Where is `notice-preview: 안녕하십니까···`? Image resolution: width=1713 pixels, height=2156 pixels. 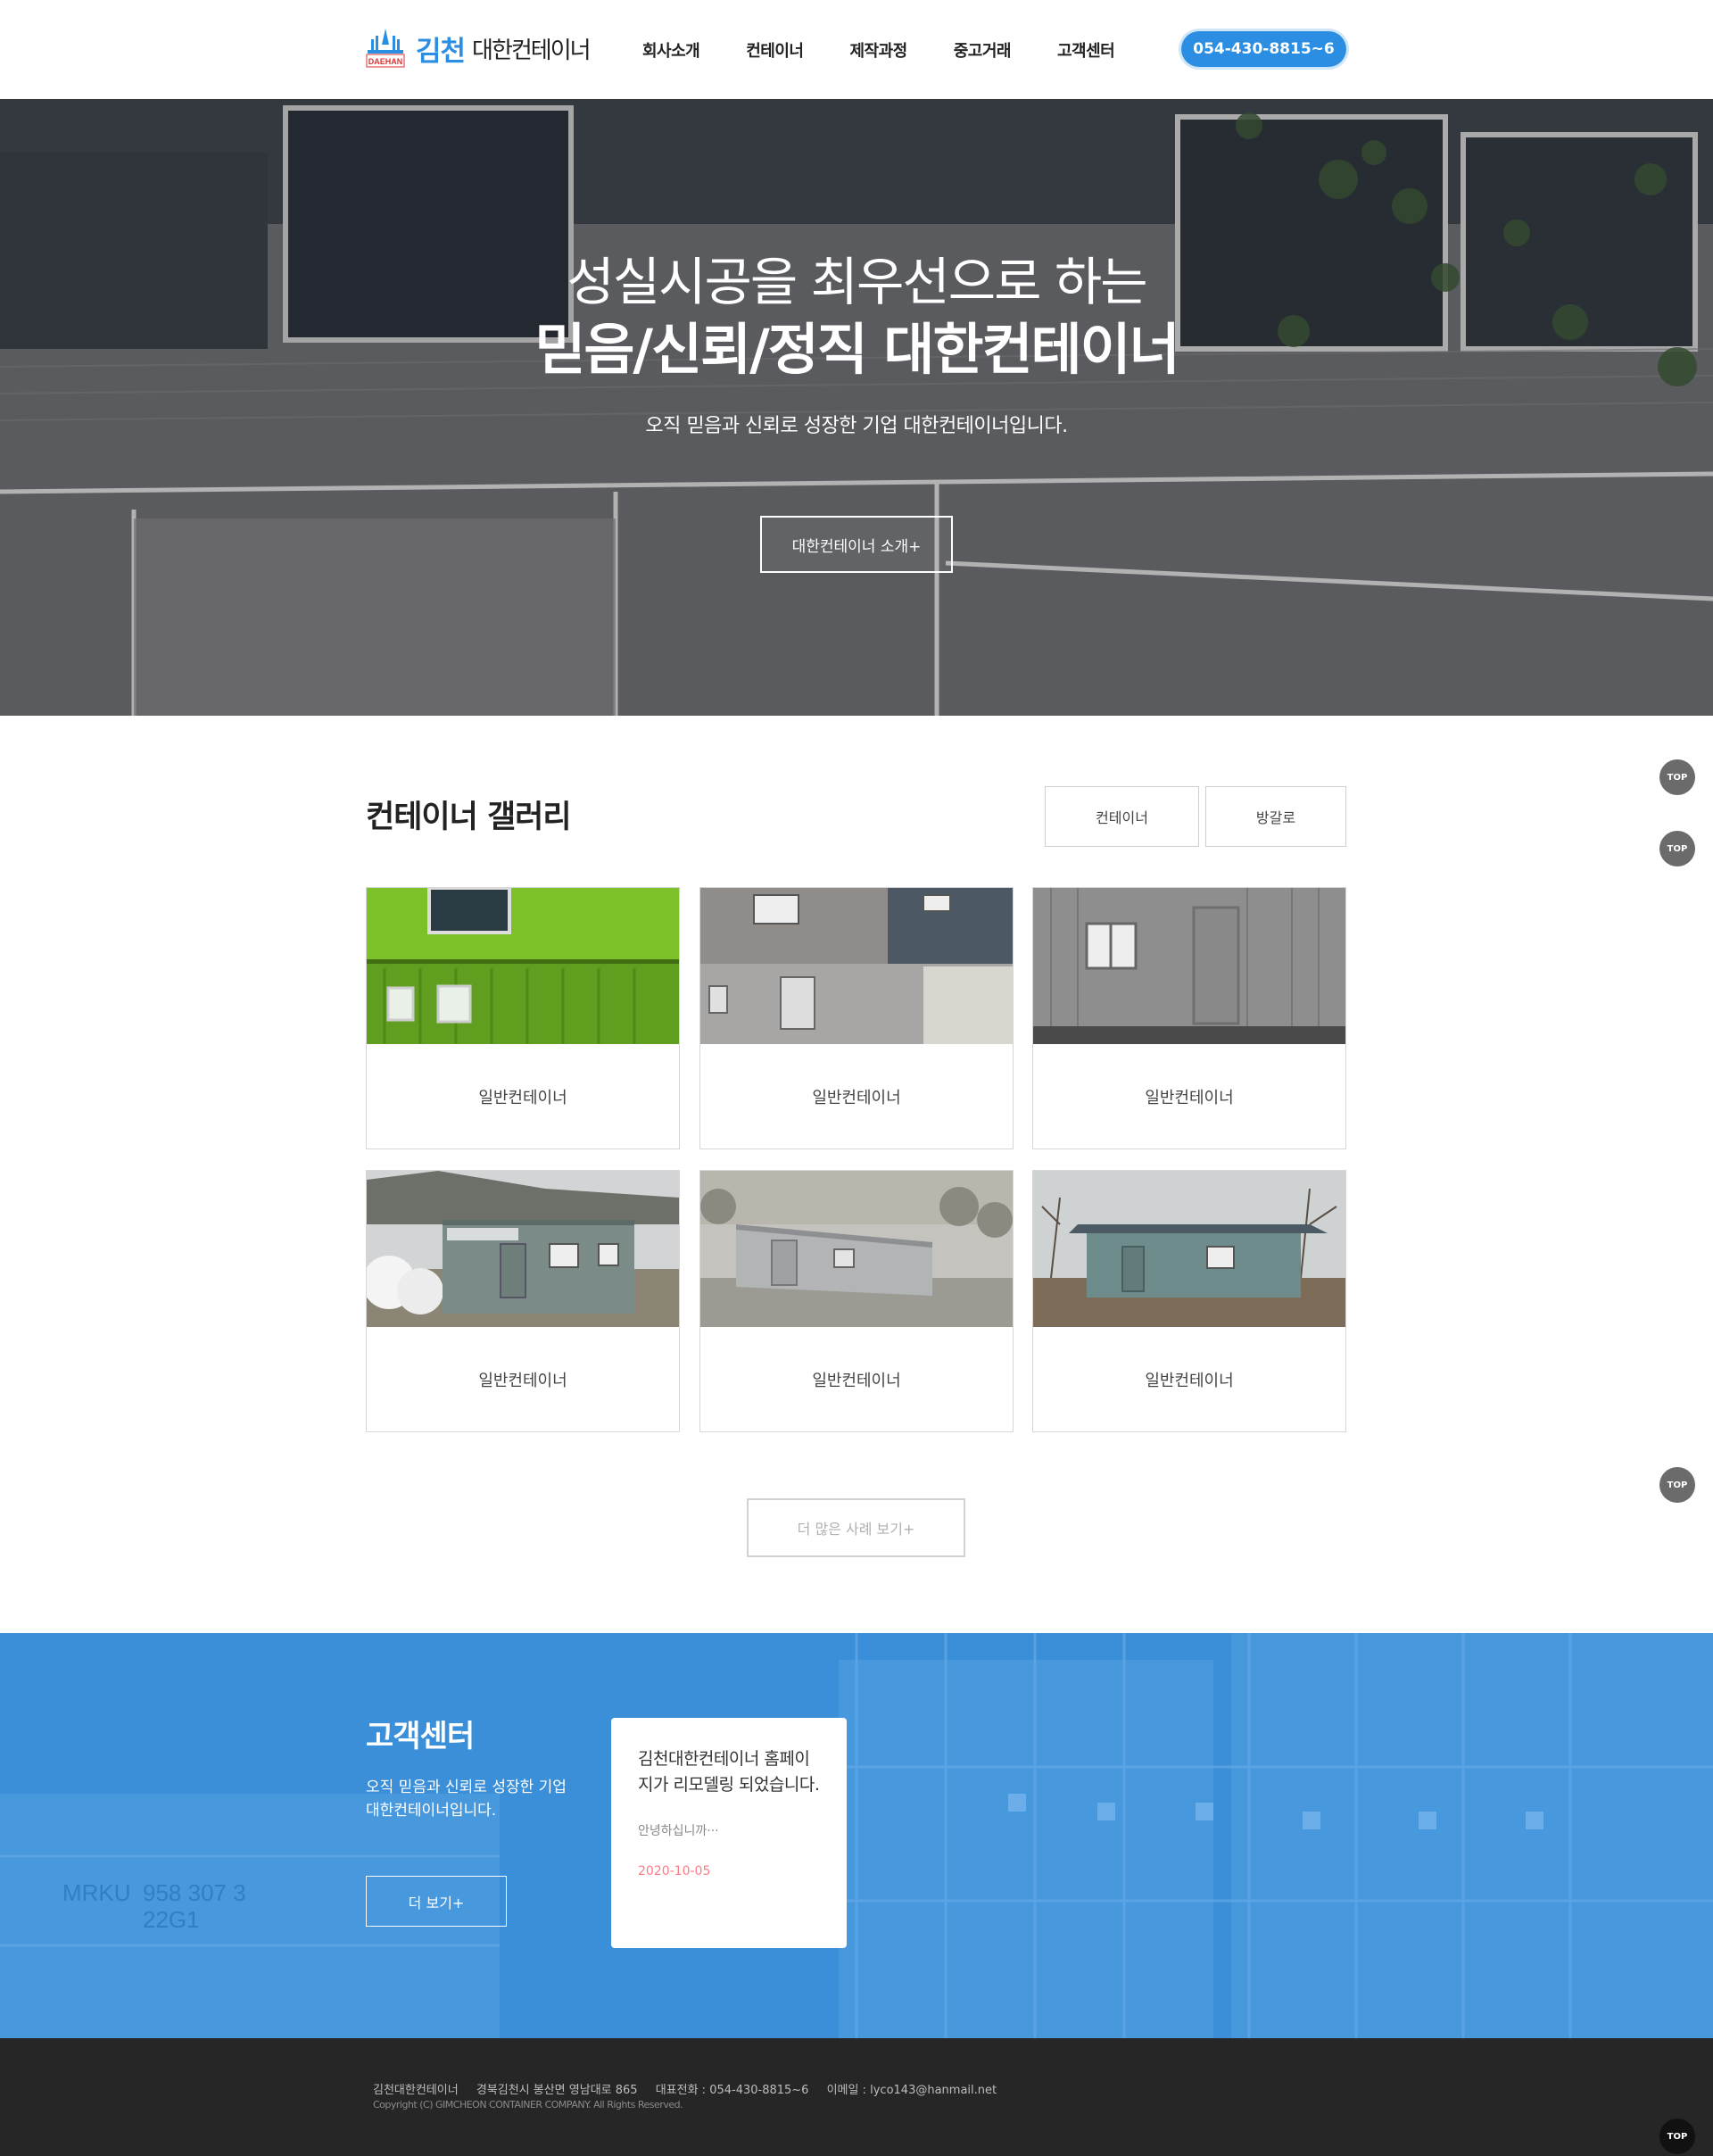 notice-preview: 안녕하십니까··· is located at coordinates (678, 1831).